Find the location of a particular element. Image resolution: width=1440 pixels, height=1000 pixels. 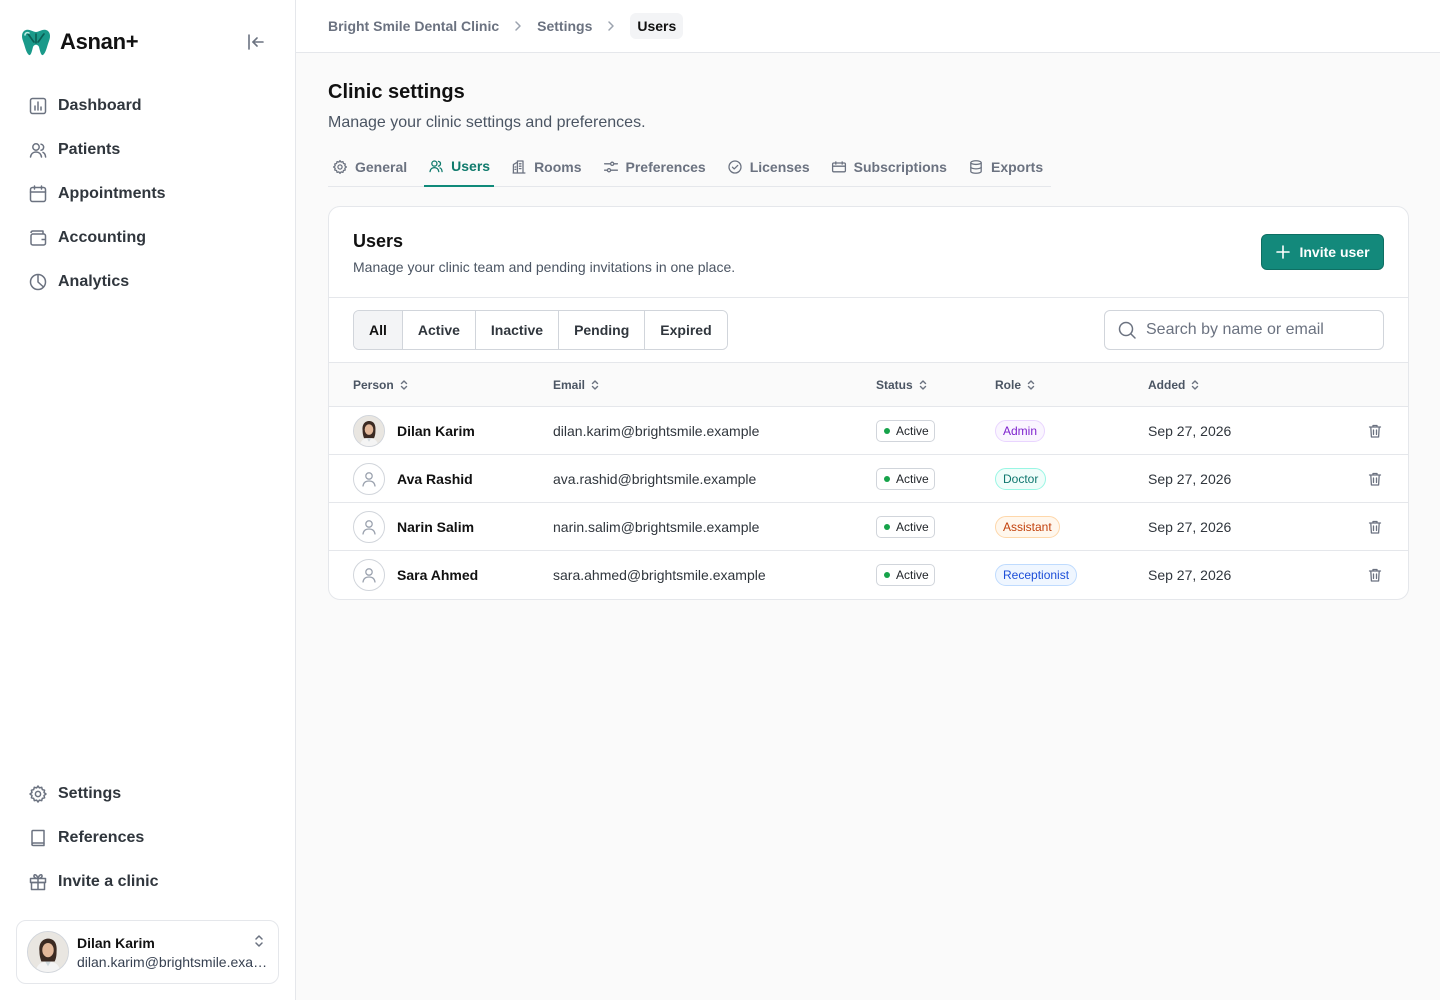

filter-active: Active is located at coordinates (439, 330).